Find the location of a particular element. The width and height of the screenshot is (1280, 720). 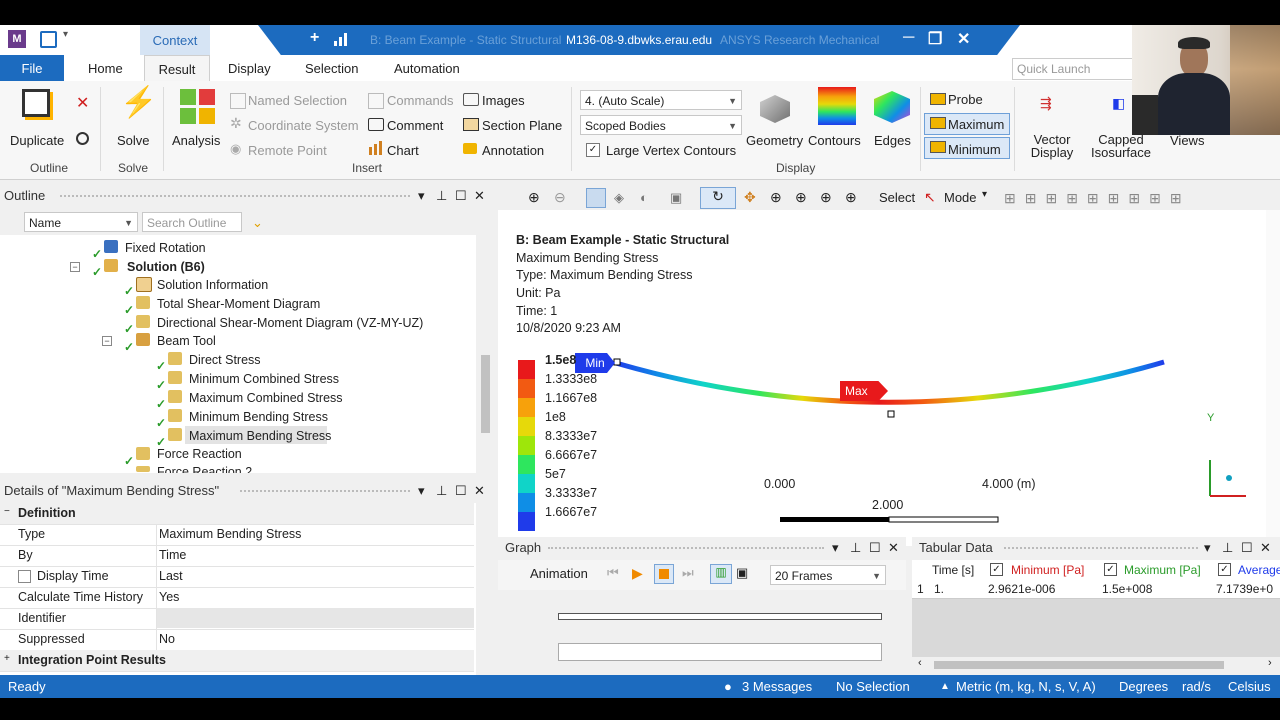

tab-automation: Automation is located at coordinates (427, 68).